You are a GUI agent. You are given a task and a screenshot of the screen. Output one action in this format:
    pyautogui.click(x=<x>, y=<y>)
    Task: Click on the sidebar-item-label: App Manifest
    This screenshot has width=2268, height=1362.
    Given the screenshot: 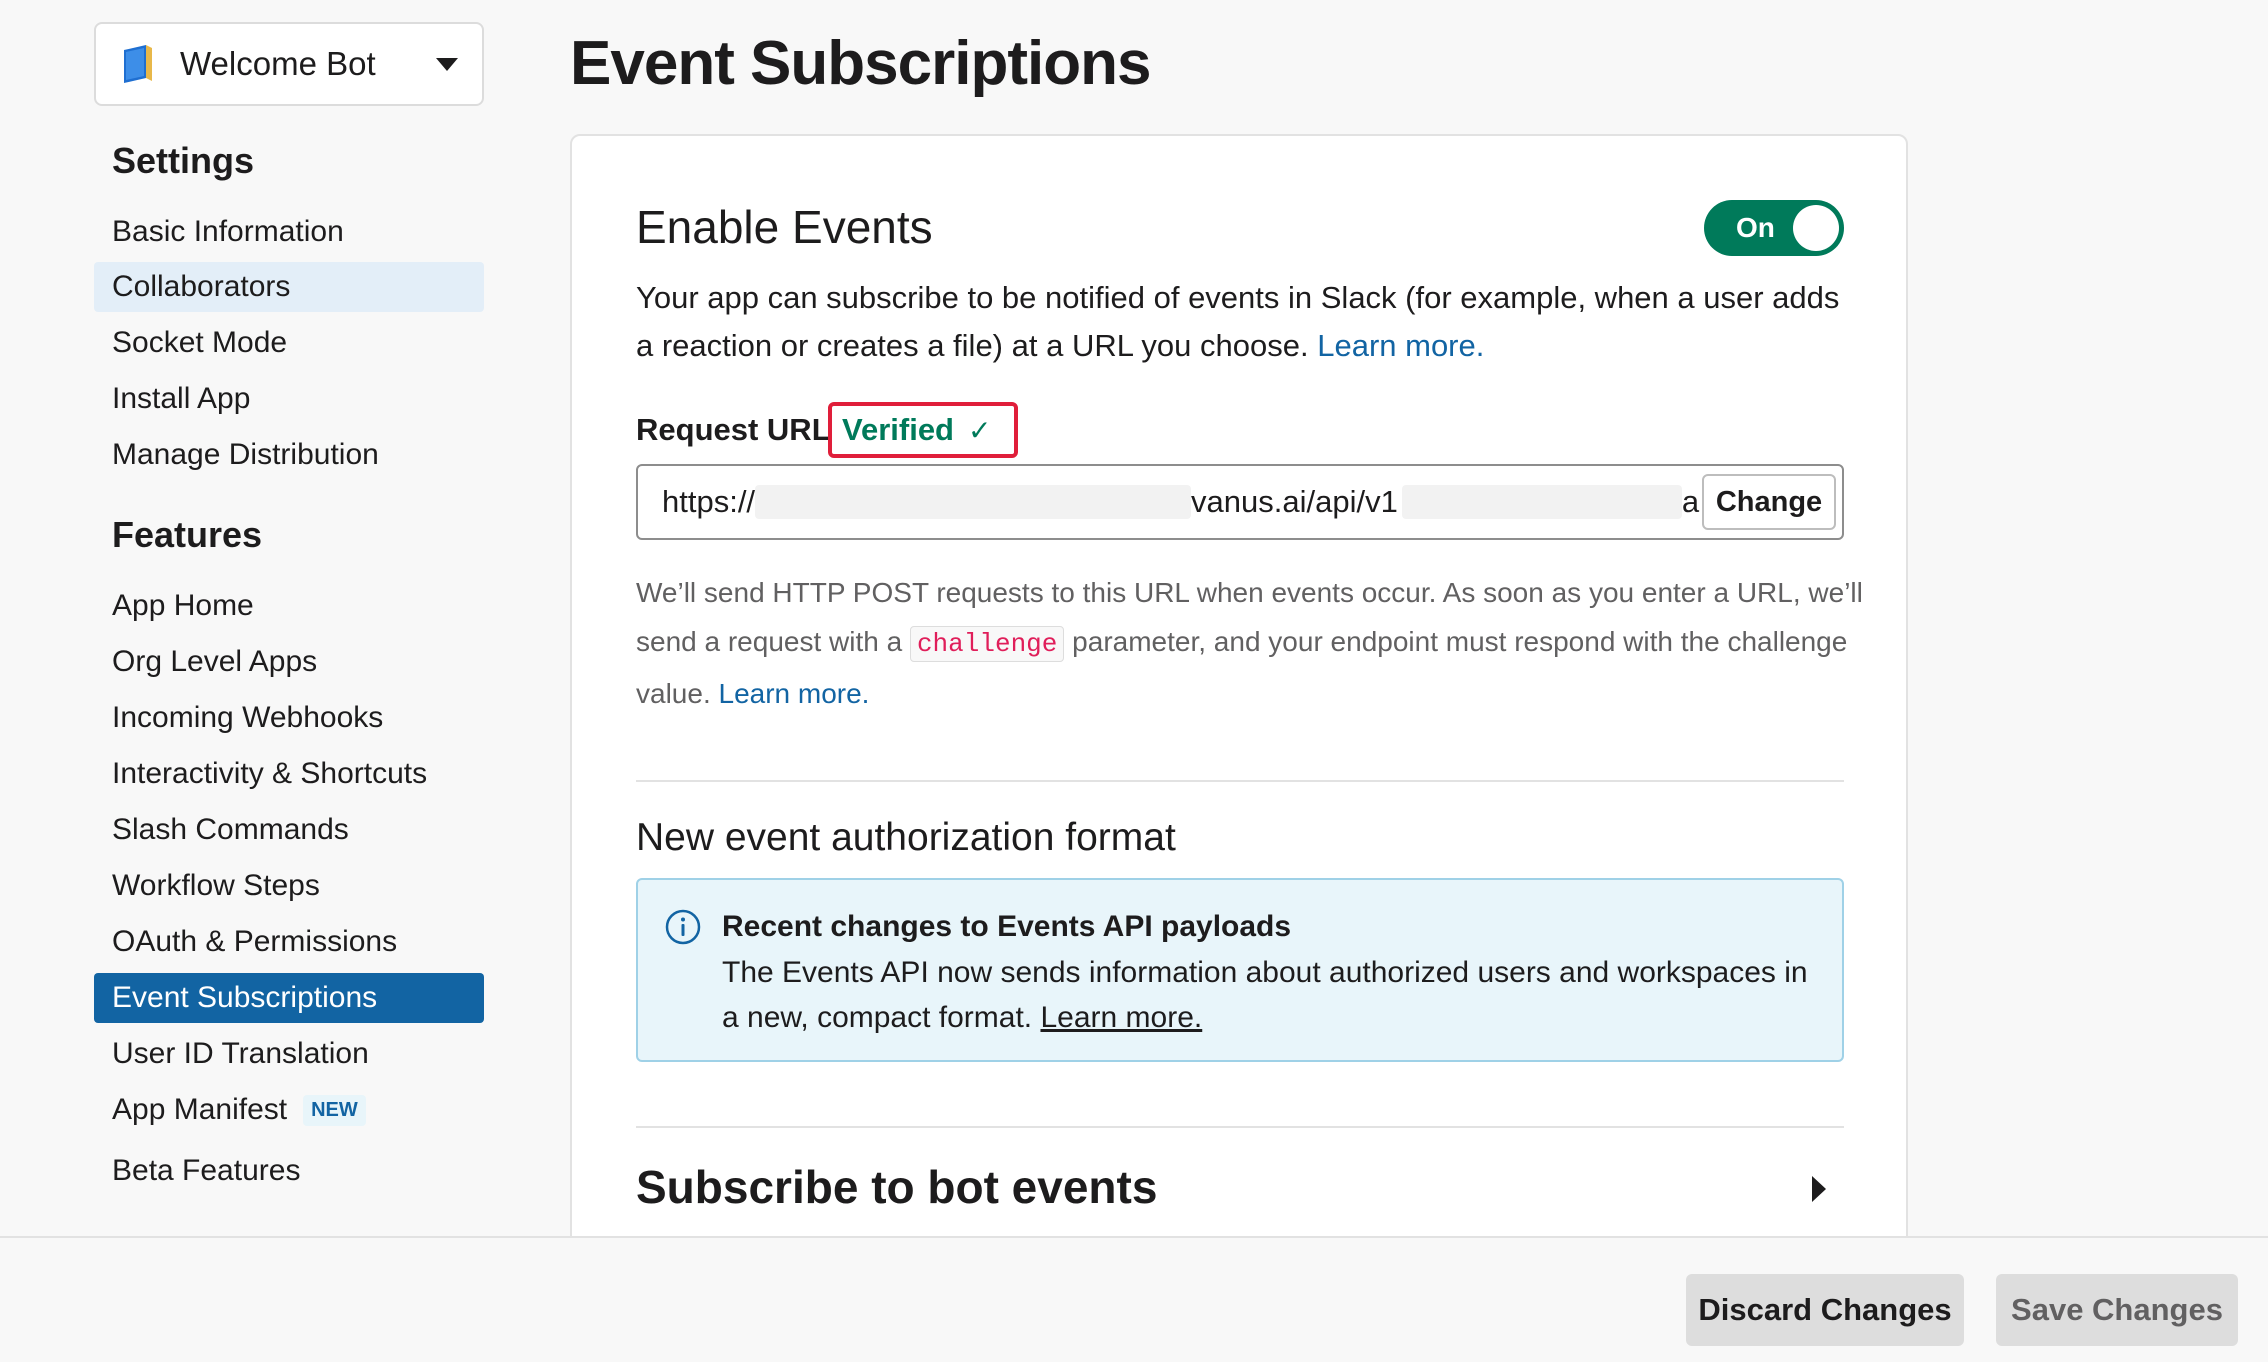 What is the action you would take?
    pyautogui.click(x=200, y=1109)
    